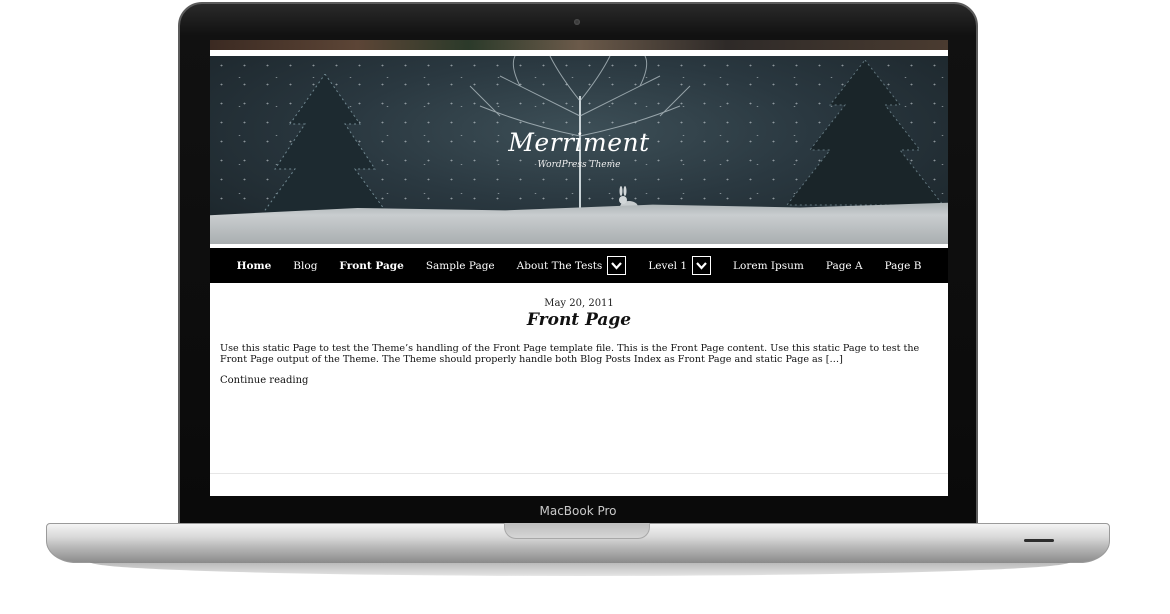 The height and width of the screenshot is (614, 1170). I want to click on nav-item-page-b: Page B, so click(903, 266).